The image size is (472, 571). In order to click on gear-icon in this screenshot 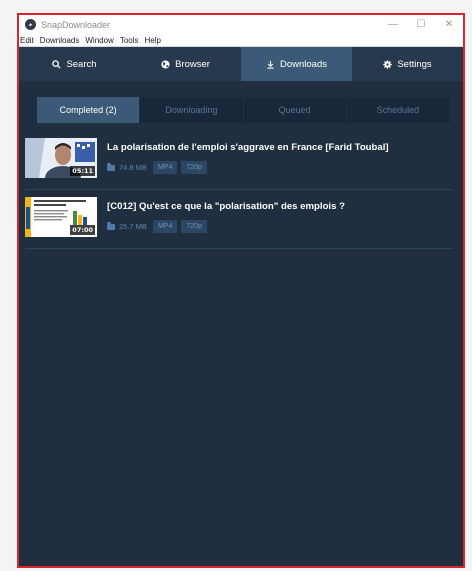, I will do `click(388, 64)`.